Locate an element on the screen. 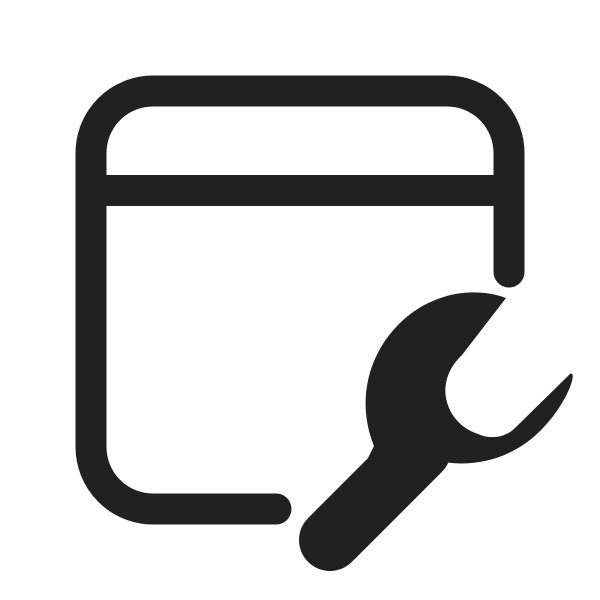 The width and height of the screenshot is (600, 600). title-bar-divider is located at coordinates (300, 190).